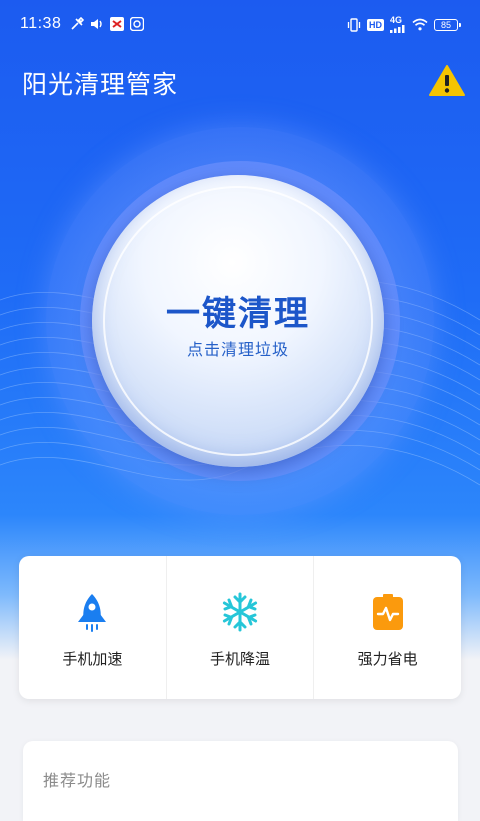  Describe the element at coordinates (238, 314) in the screenshot. I see `clean-title: 一键清理` at that location.